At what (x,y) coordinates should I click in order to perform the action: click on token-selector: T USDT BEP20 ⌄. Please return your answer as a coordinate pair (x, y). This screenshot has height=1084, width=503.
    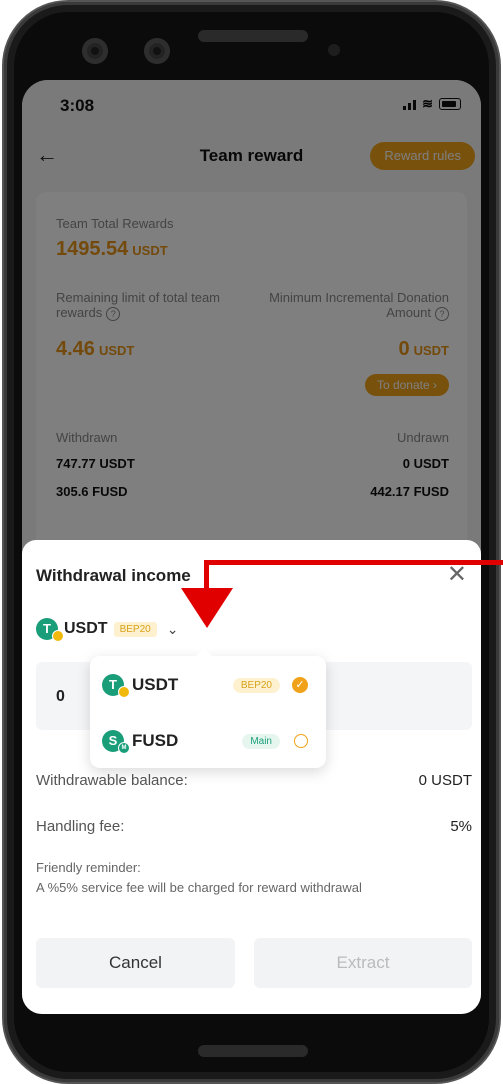
    Looking at the image, I should click on (107, 630).